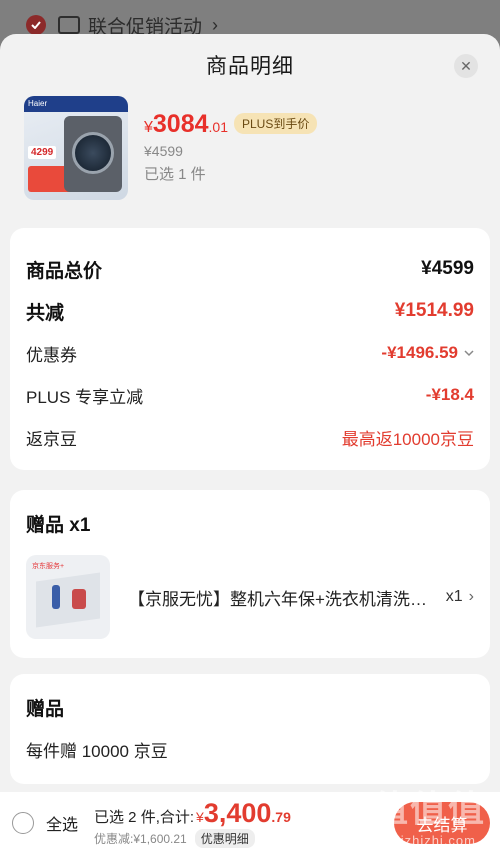  I want to click on total-amount: 3,400, so click(237, 813).